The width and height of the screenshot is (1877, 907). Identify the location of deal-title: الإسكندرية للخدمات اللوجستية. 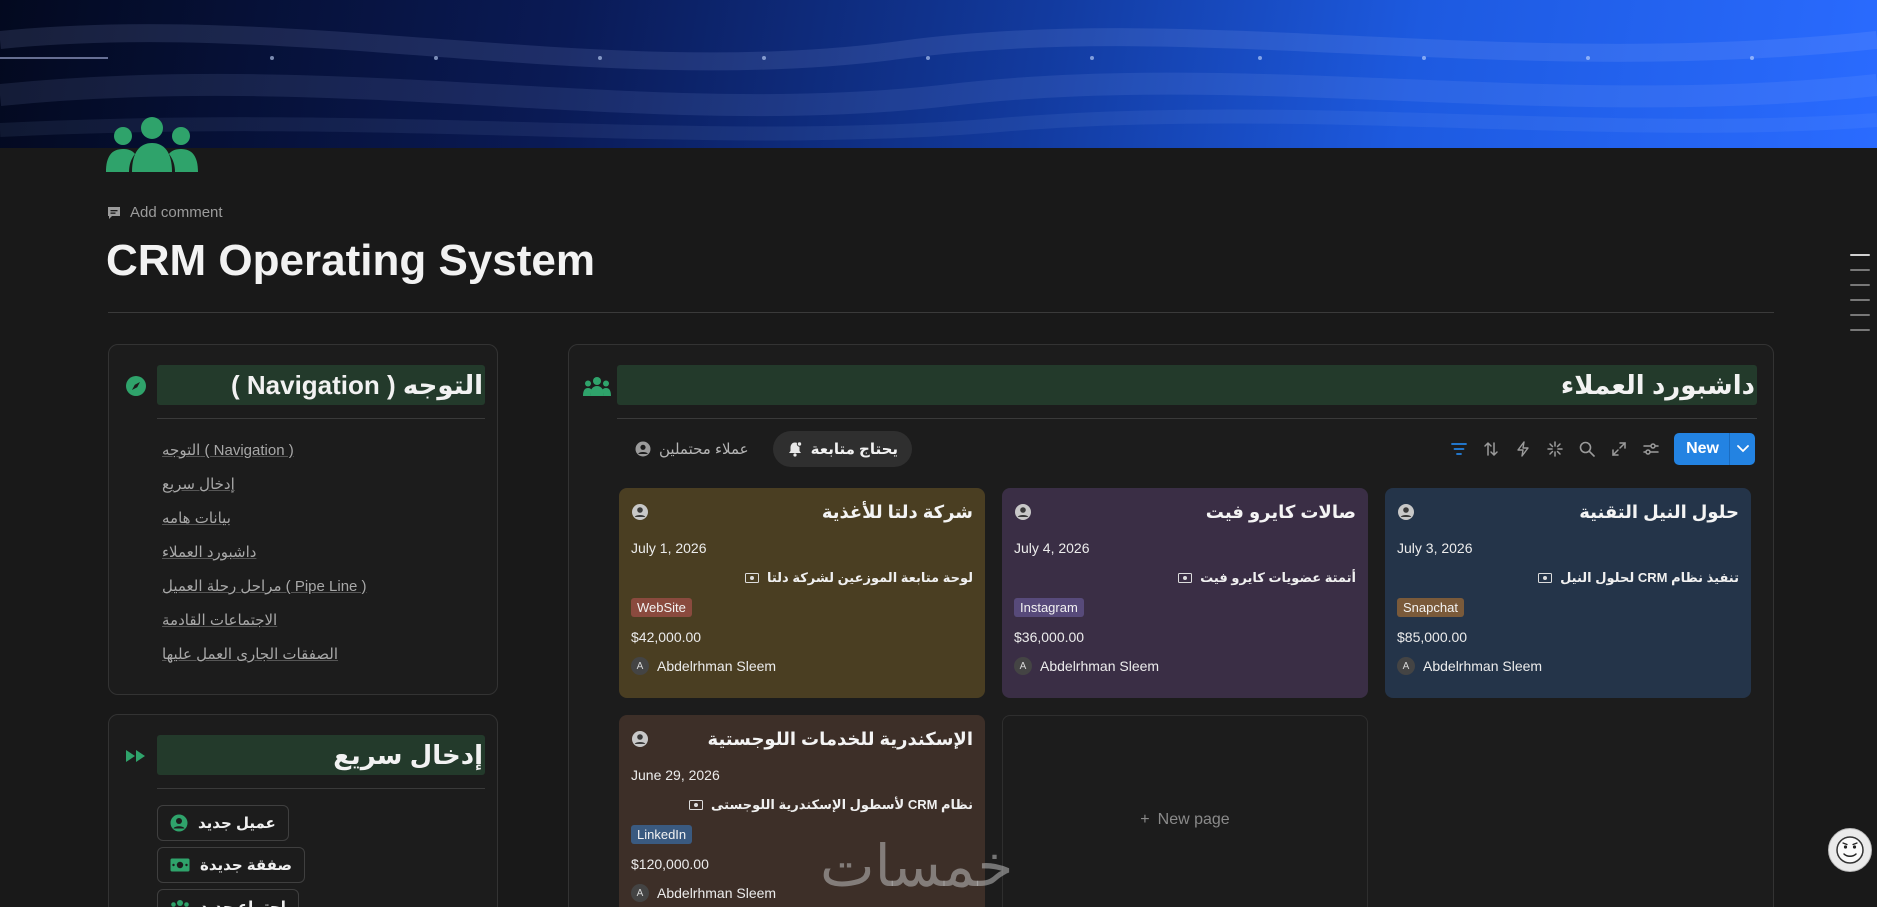
(840, 738).